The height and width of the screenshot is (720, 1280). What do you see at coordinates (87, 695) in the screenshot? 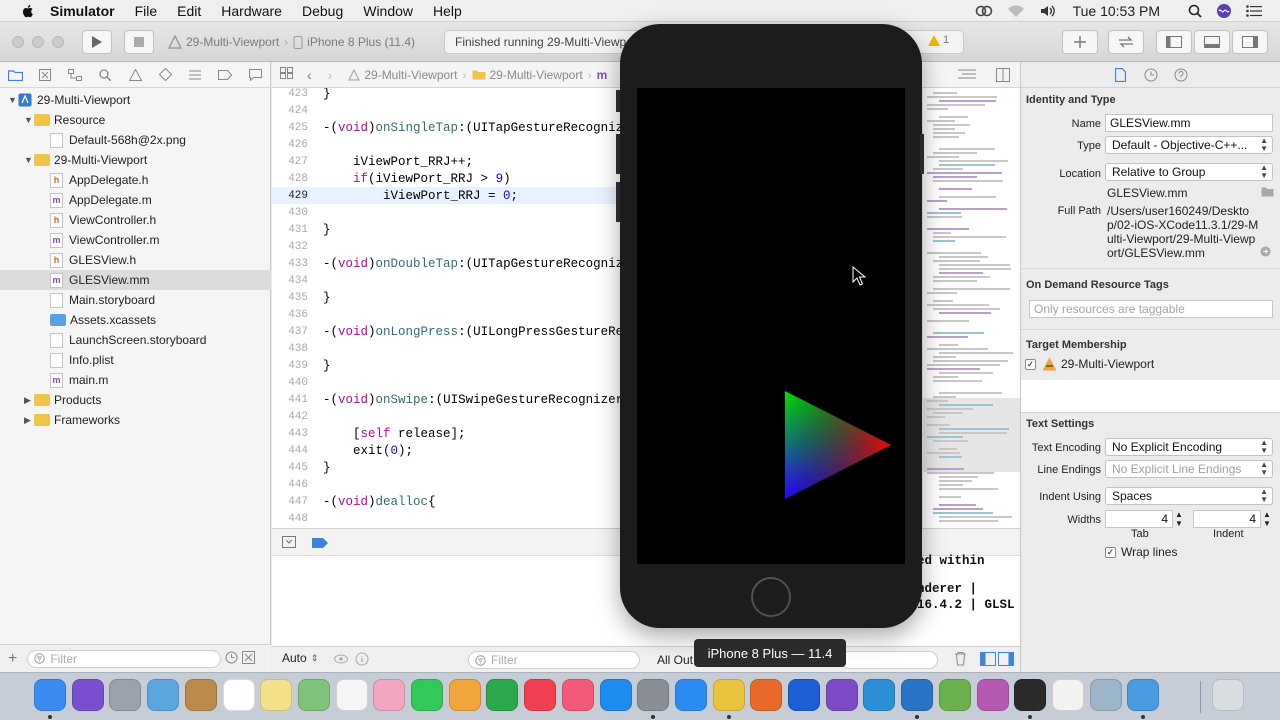
I see `siri-icon` at bounding box center [87, 695].